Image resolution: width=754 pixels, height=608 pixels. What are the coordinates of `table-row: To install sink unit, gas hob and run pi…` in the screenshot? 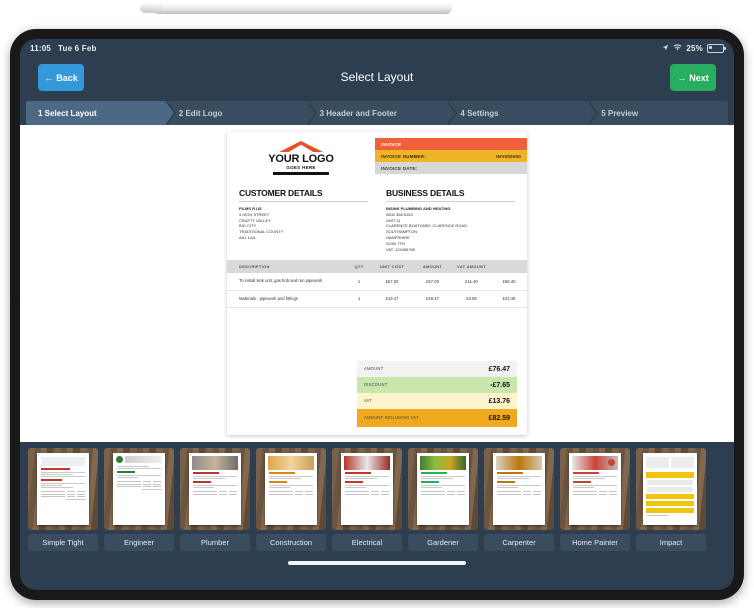 It's located at (377, 282).